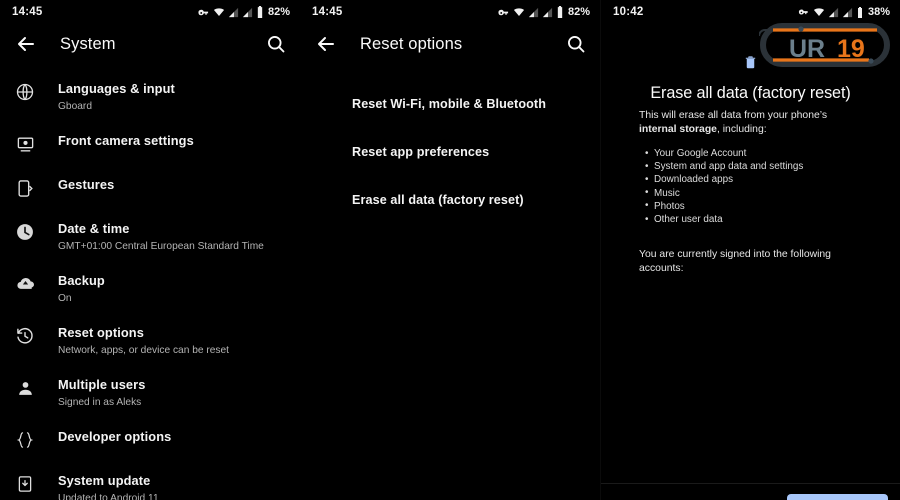 The image size is (900, 500). What do you see at coordinates (772, 179) in the screenshot?
I see `list-item: Downloaded apps` at bounding box center [772, 179].